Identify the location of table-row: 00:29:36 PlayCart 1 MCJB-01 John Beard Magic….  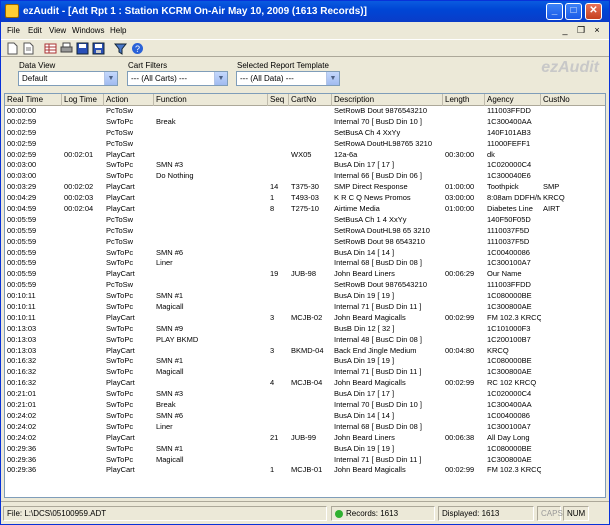
(305, 470).